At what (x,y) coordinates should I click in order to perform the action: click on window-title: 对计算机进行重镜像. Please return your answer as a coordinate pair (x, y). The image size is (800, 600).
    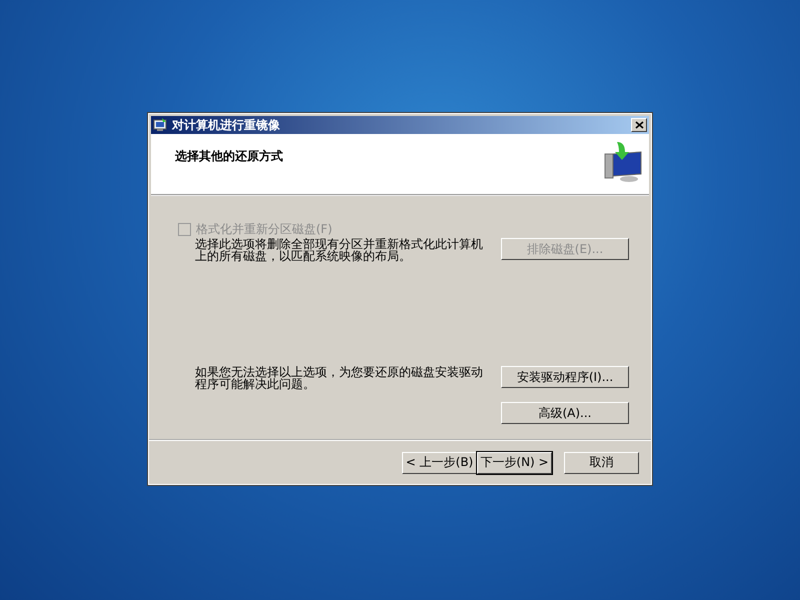
    Looking at the image, I should click on (226, 125).